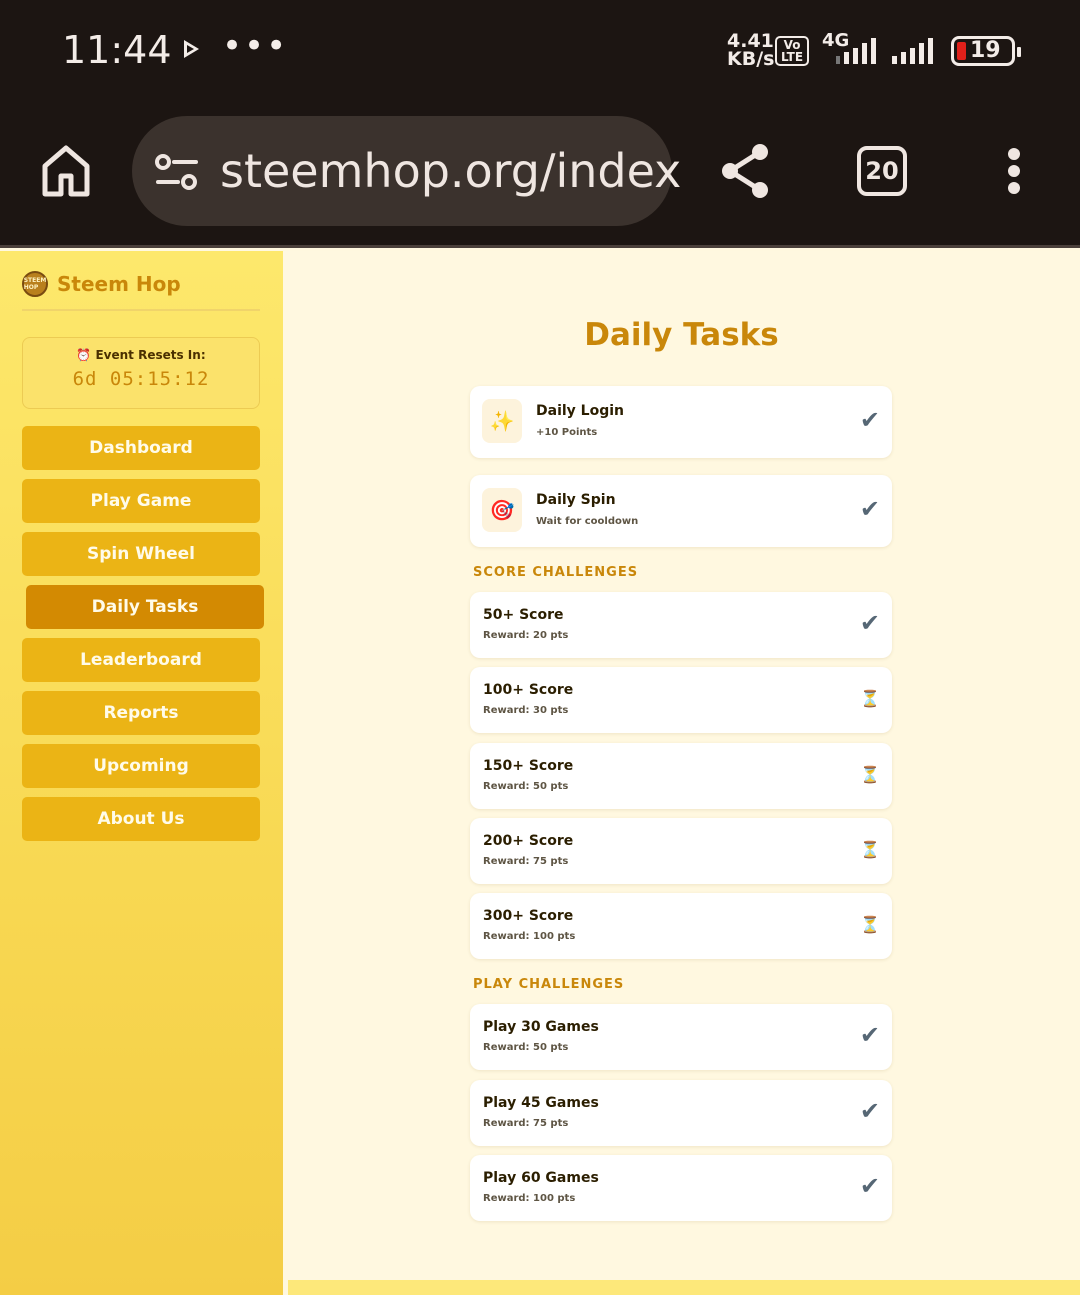 The image size is (1080, 1295). Describe the element at coordinates (556, 572) in the screenshot. I see `section-heading-score: SCORE CHALLENGES` at that location.